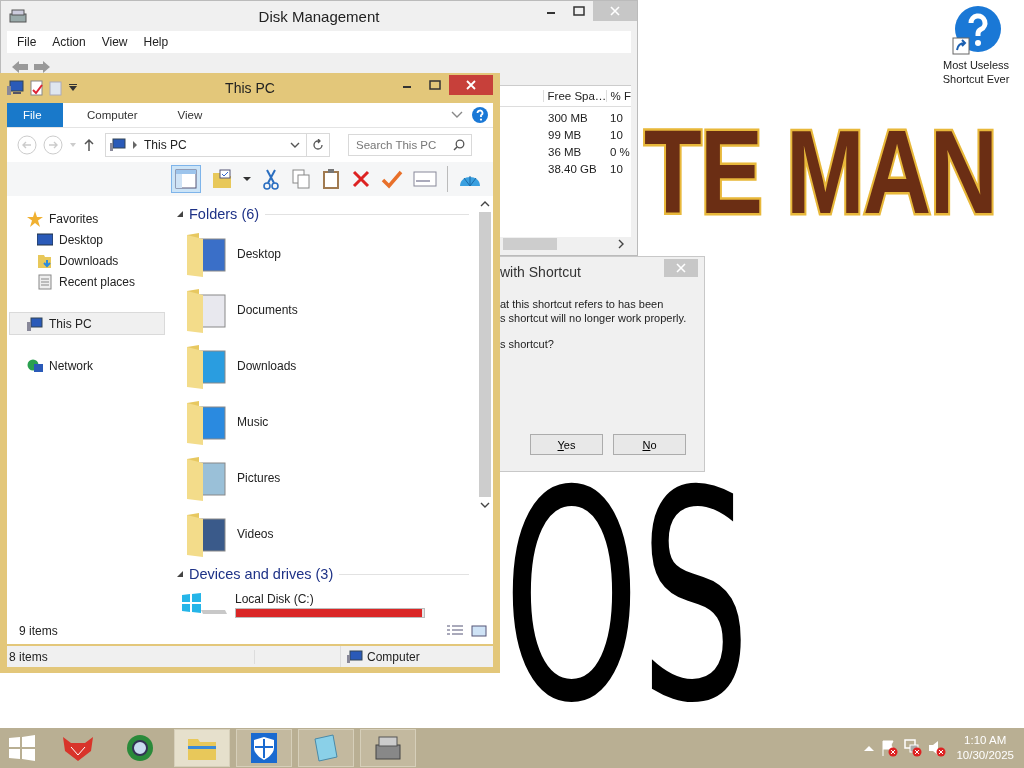  What do you see at coordinates (250, 88) in the screenshot?
I see `window-title: This PC` at bounding box center [250, 88].